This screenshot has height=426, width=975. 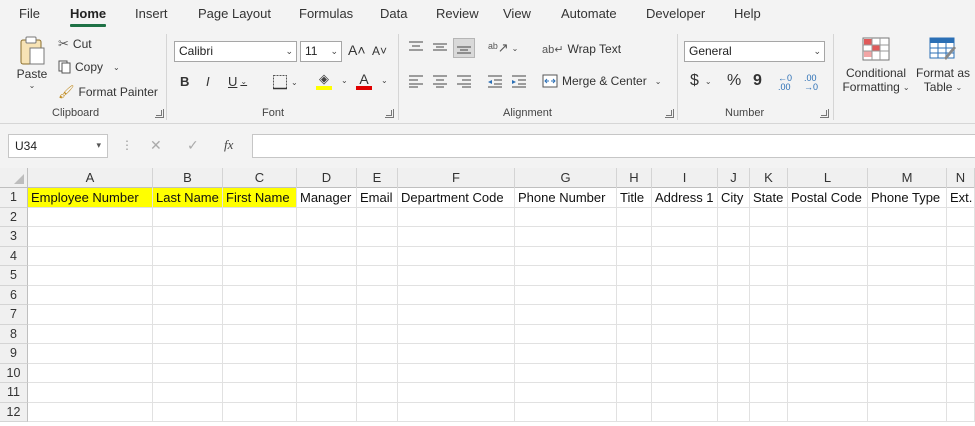 What do you see at coordinates (734, 81) in the screenshot?
I see `percent-button: %` at bounding box center [734, 81].